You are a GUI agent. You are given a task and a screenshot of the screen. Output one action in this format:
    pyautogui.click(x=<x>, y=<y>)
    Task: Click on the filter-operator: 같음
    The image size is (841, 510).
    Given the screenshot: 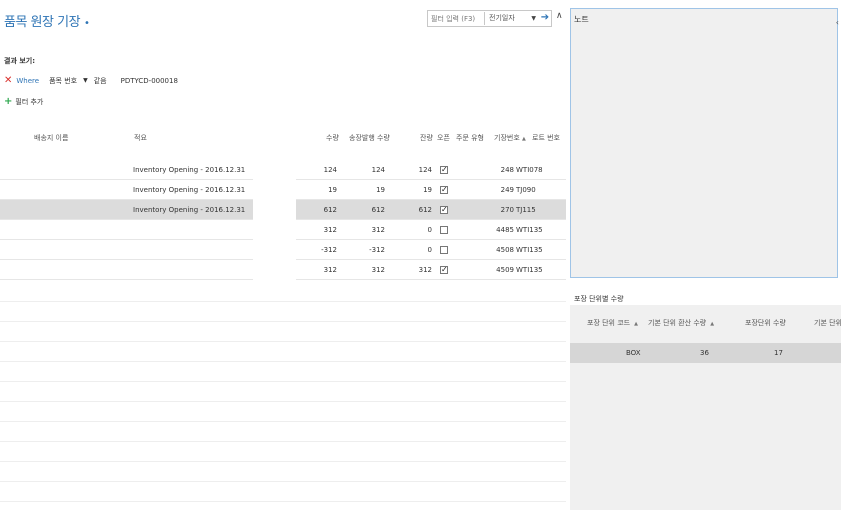 What is the action you would take?
    pyautogui.click(x=100, y=81)
    